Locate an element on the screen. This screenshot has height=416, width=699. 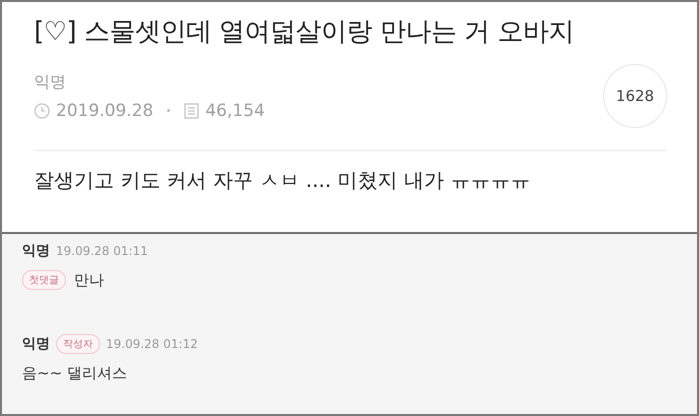
comment-text: 만나 is located at coordinates (89, 280).